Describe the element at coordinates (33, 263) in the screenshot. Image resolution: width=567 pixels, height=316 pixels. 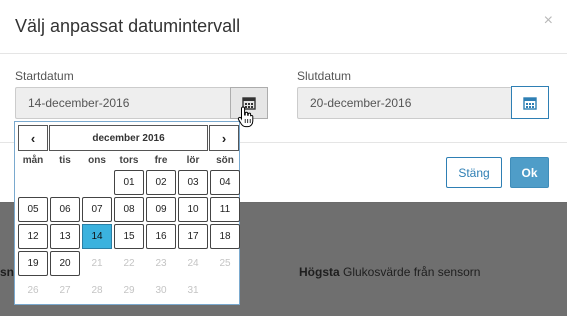
I see `calendar-day: 19` at that location.